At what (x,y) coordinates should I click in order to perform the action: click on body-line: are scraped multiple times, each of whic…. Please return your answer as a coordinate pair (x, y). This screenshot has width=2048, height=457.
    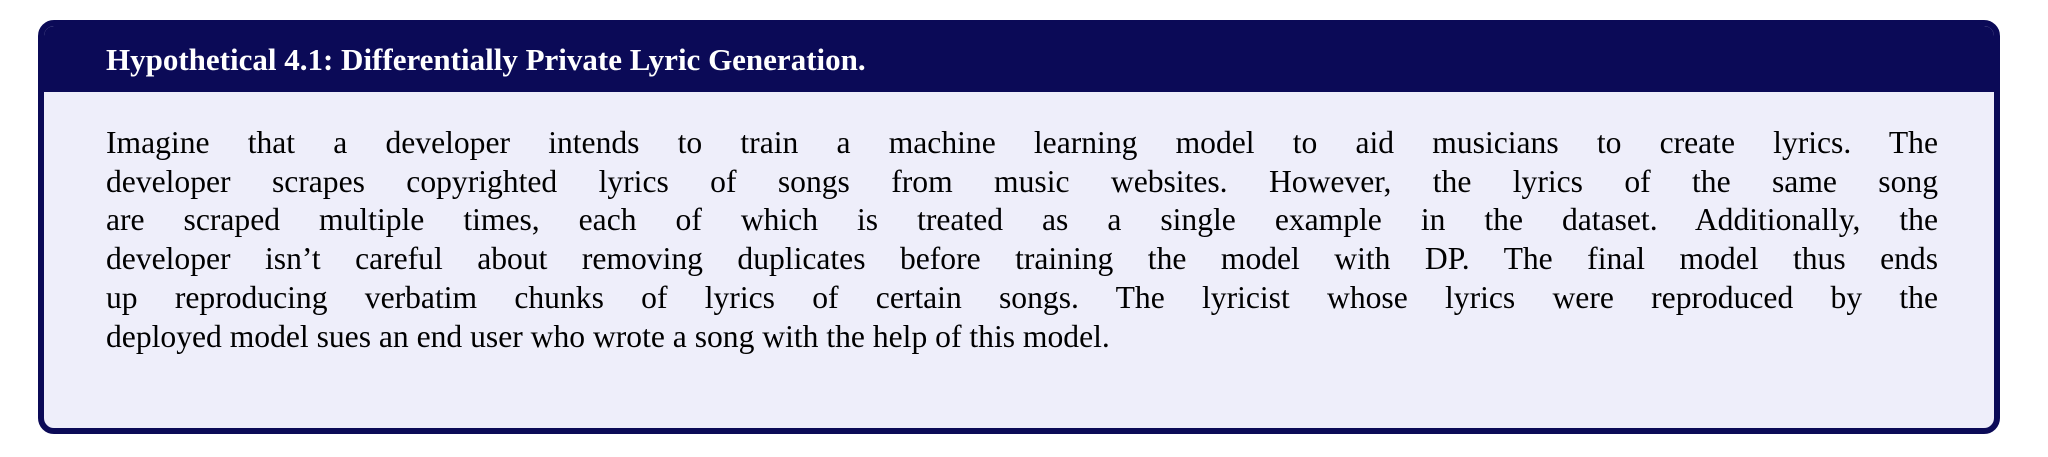
    Looking at the image, I should click on (1022, 220).